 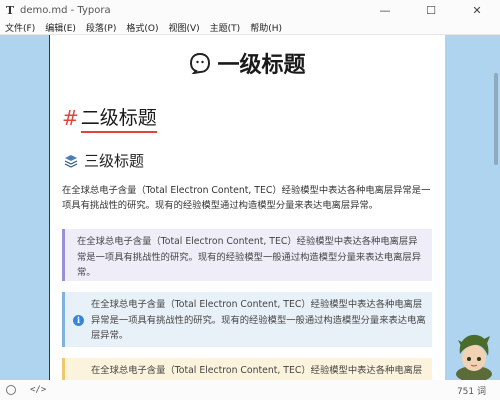 I want to click on word-count: 751 词, so click(x=471, y=390).